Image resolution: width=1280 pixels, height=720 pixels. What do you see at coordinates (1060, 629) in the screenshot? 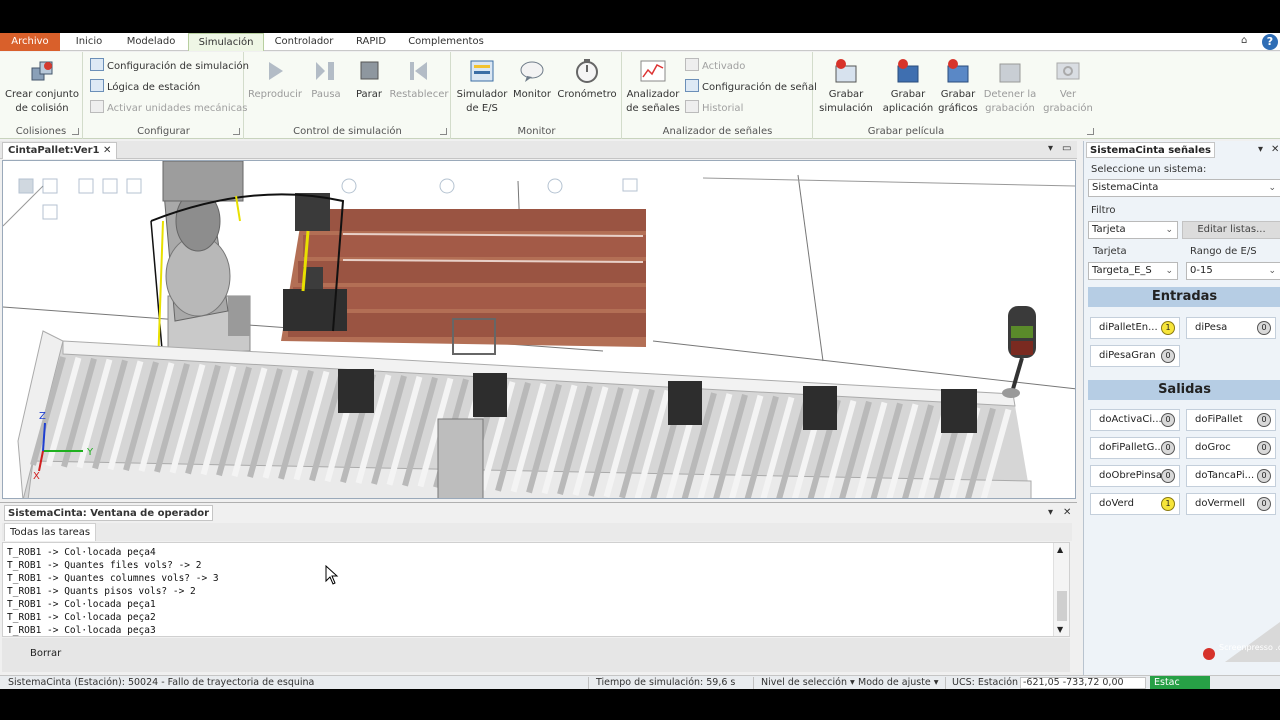
I see `scroll-down-icon: ▼` at bounding box center [1060, 629].